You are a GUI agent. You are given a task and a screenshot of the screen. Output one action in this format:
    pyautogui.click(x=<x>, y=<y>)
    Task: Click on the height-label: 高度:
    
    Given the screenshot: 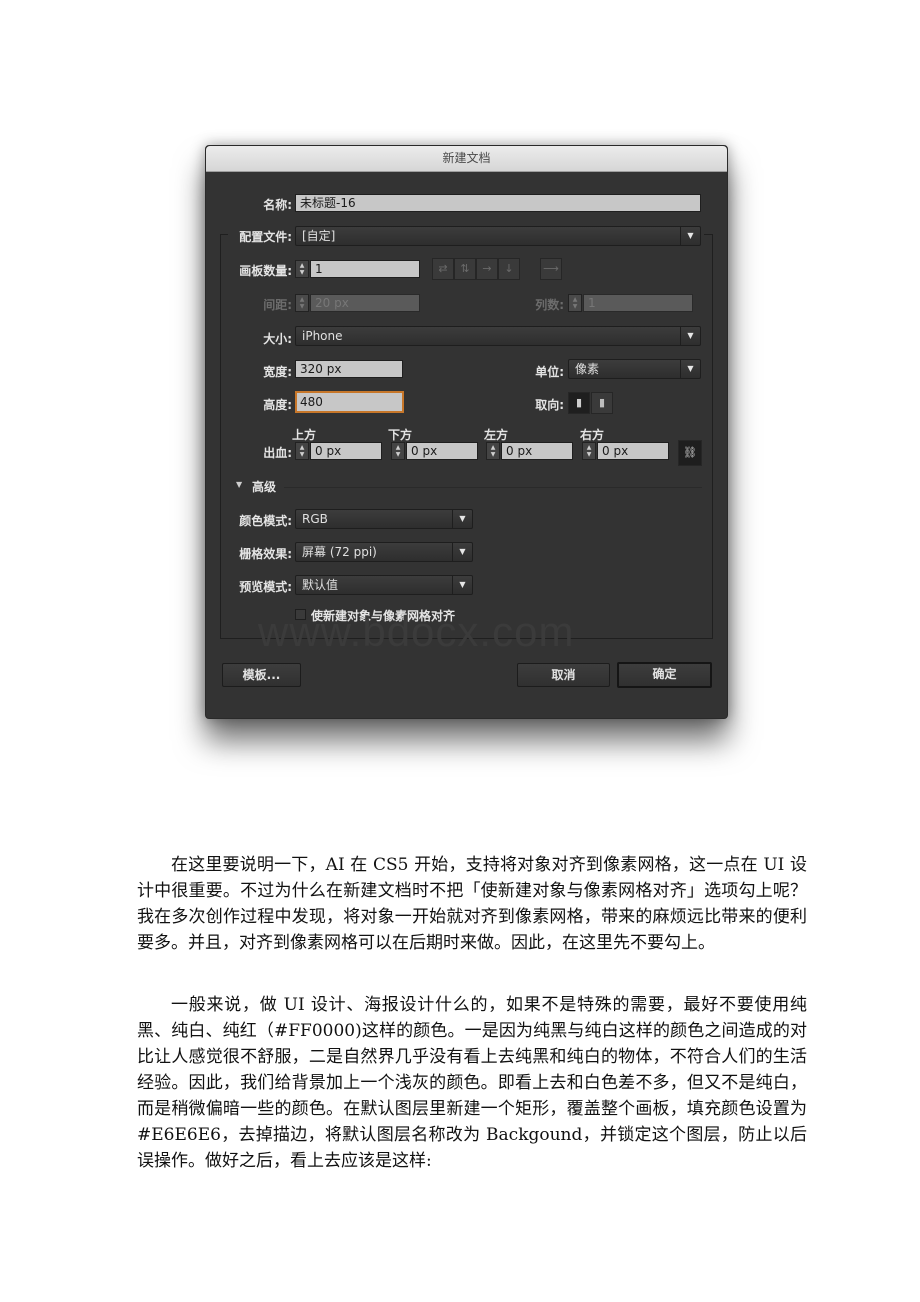 What is the action you would take?
    pyautogui.click(x=277, y=405)
    